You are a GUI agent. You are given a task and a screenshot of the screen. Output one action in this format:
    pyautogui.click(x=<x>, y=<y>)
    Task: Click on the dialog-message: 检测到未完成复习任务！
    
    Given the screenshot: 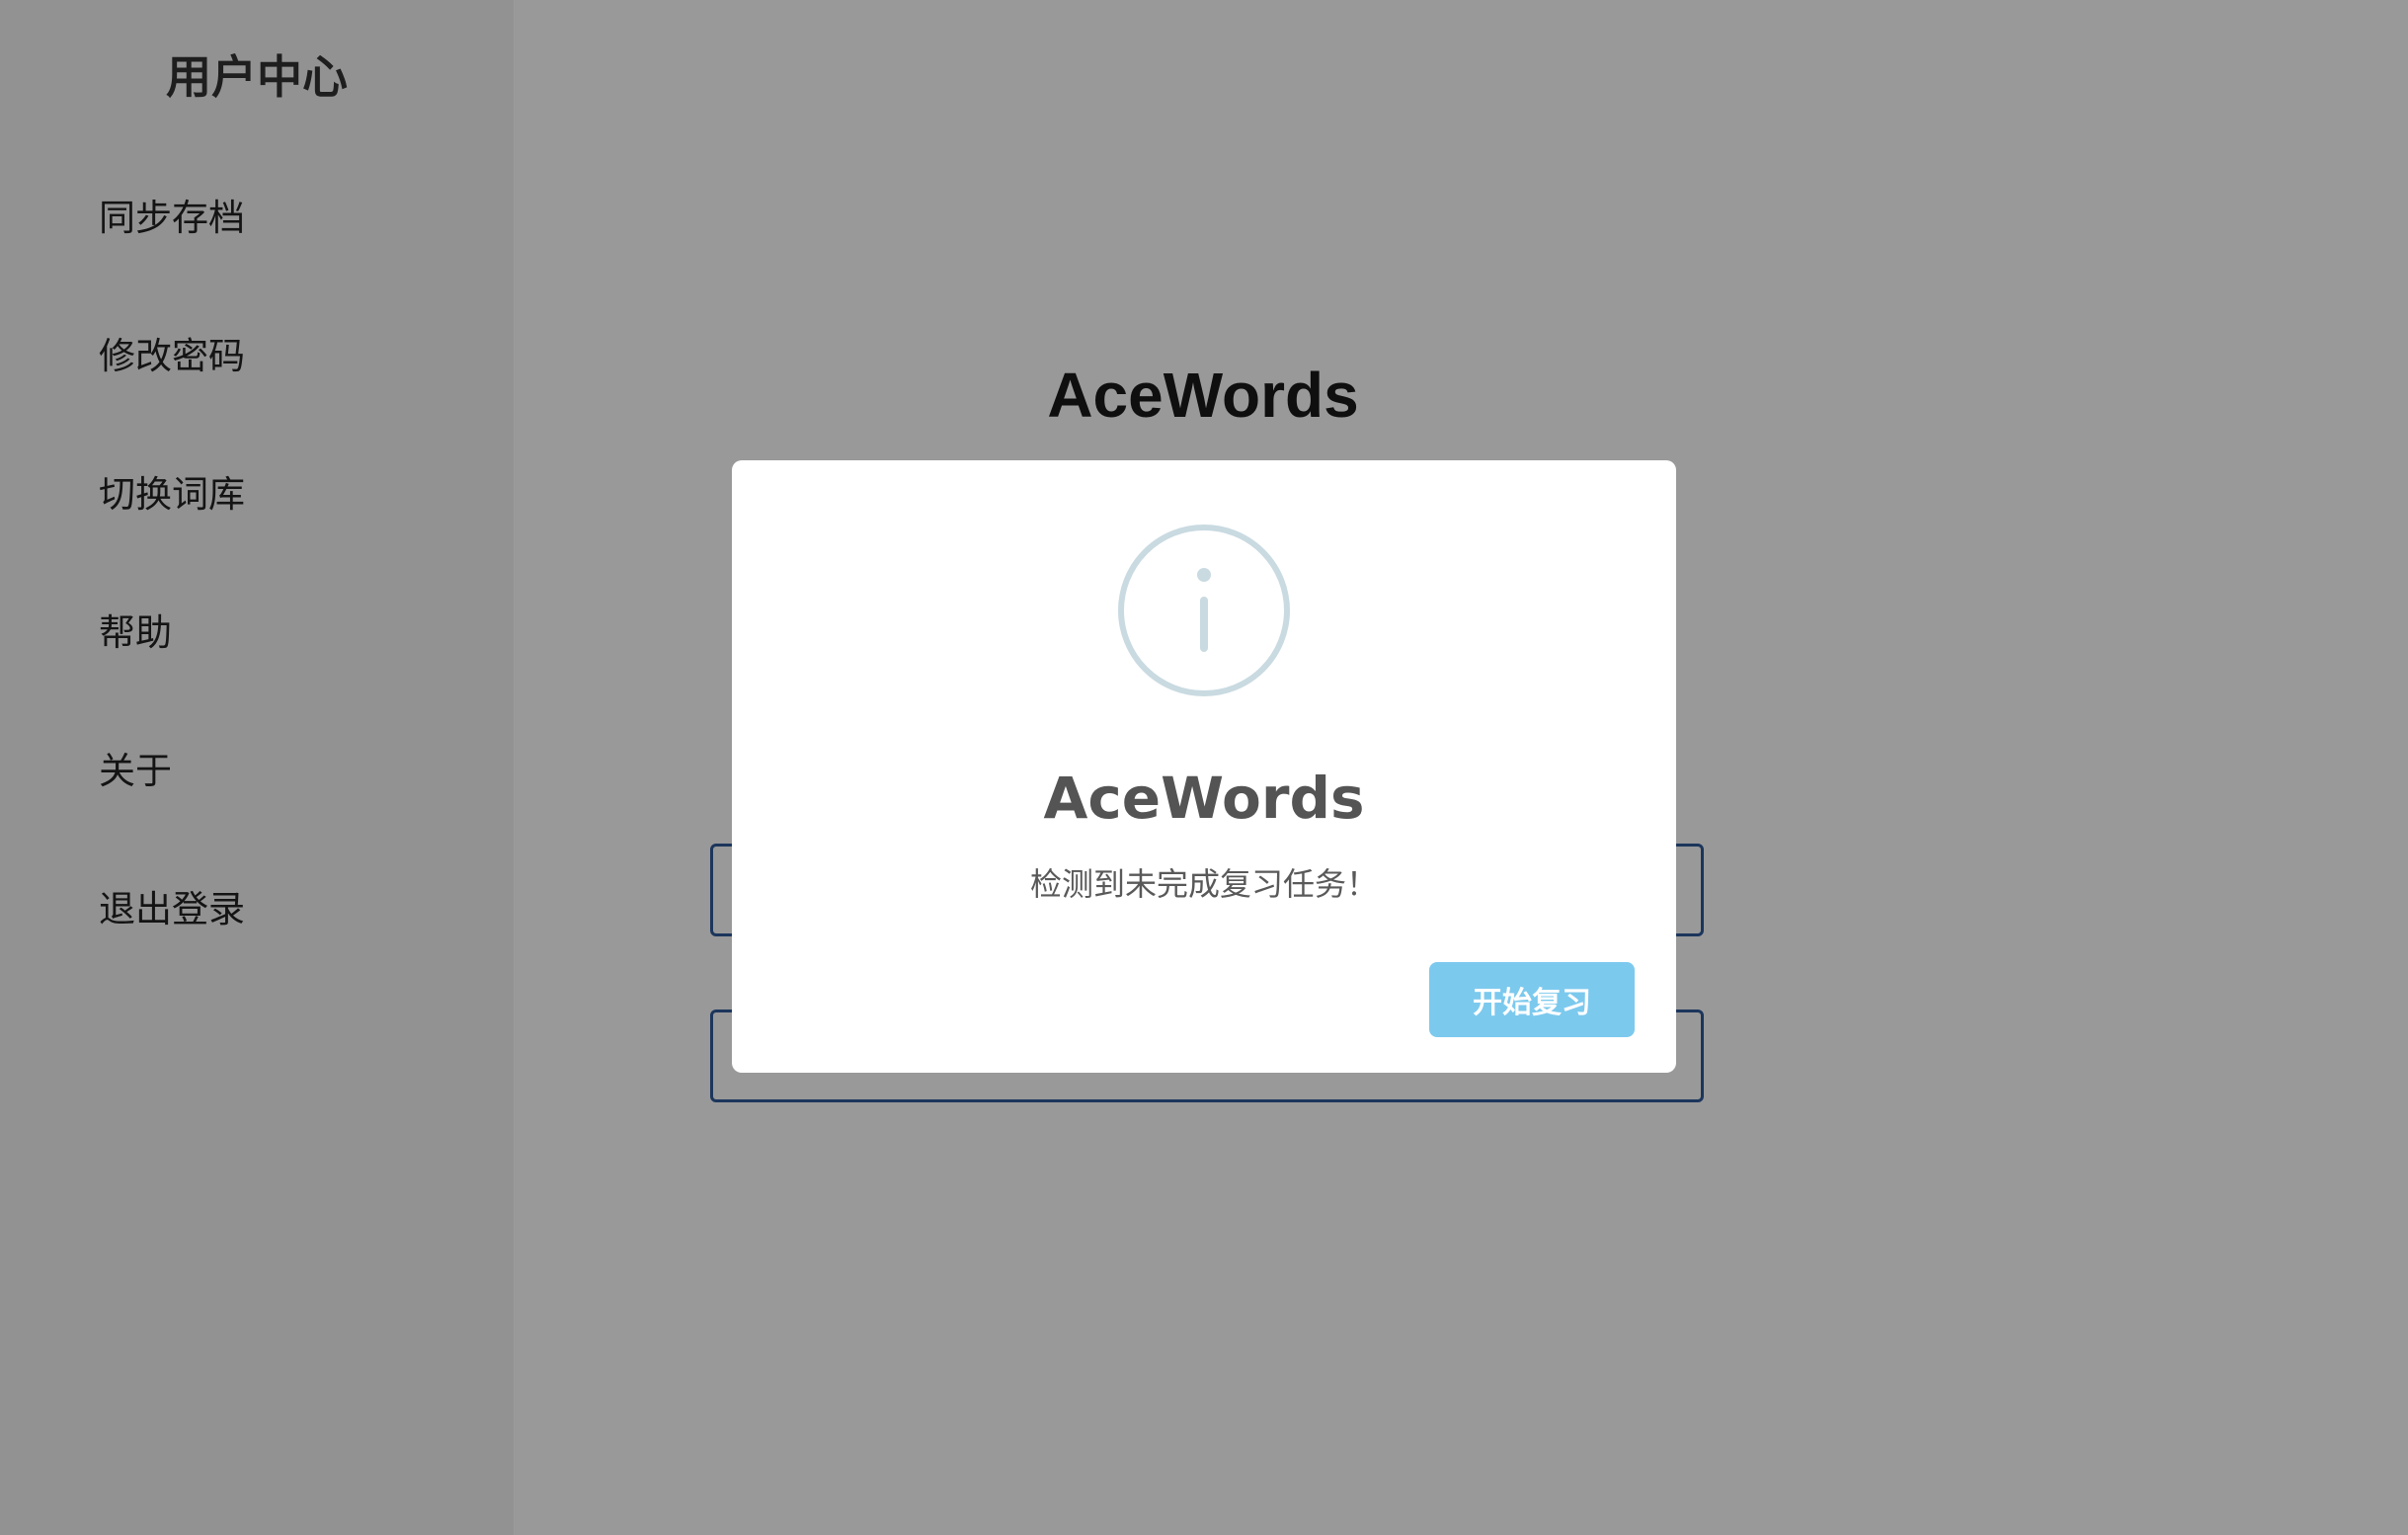 What is the action you would take?
    pyautogui.click(x=1204, y=884)
    